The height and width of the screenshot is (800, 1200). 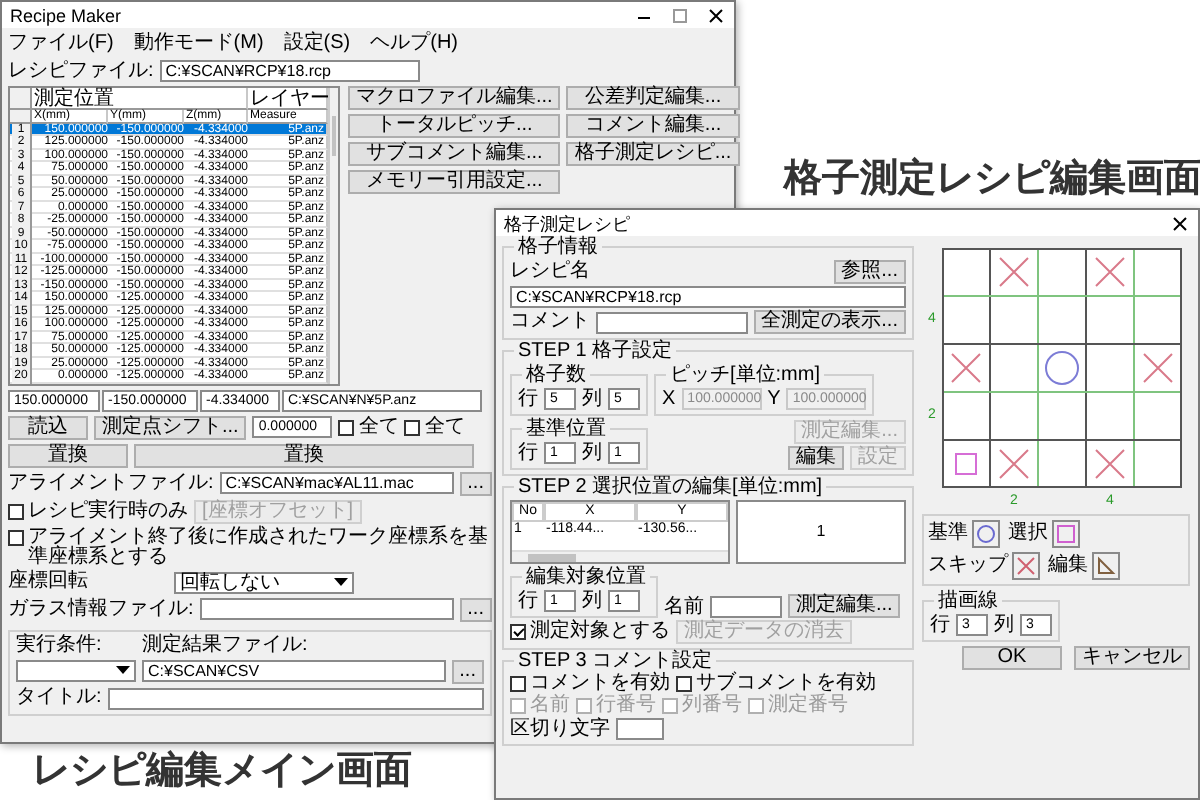 I want to click on recipe-file-field: C:¥SCAN¥RCP¥18.rcp, so click(x=289, y=71).